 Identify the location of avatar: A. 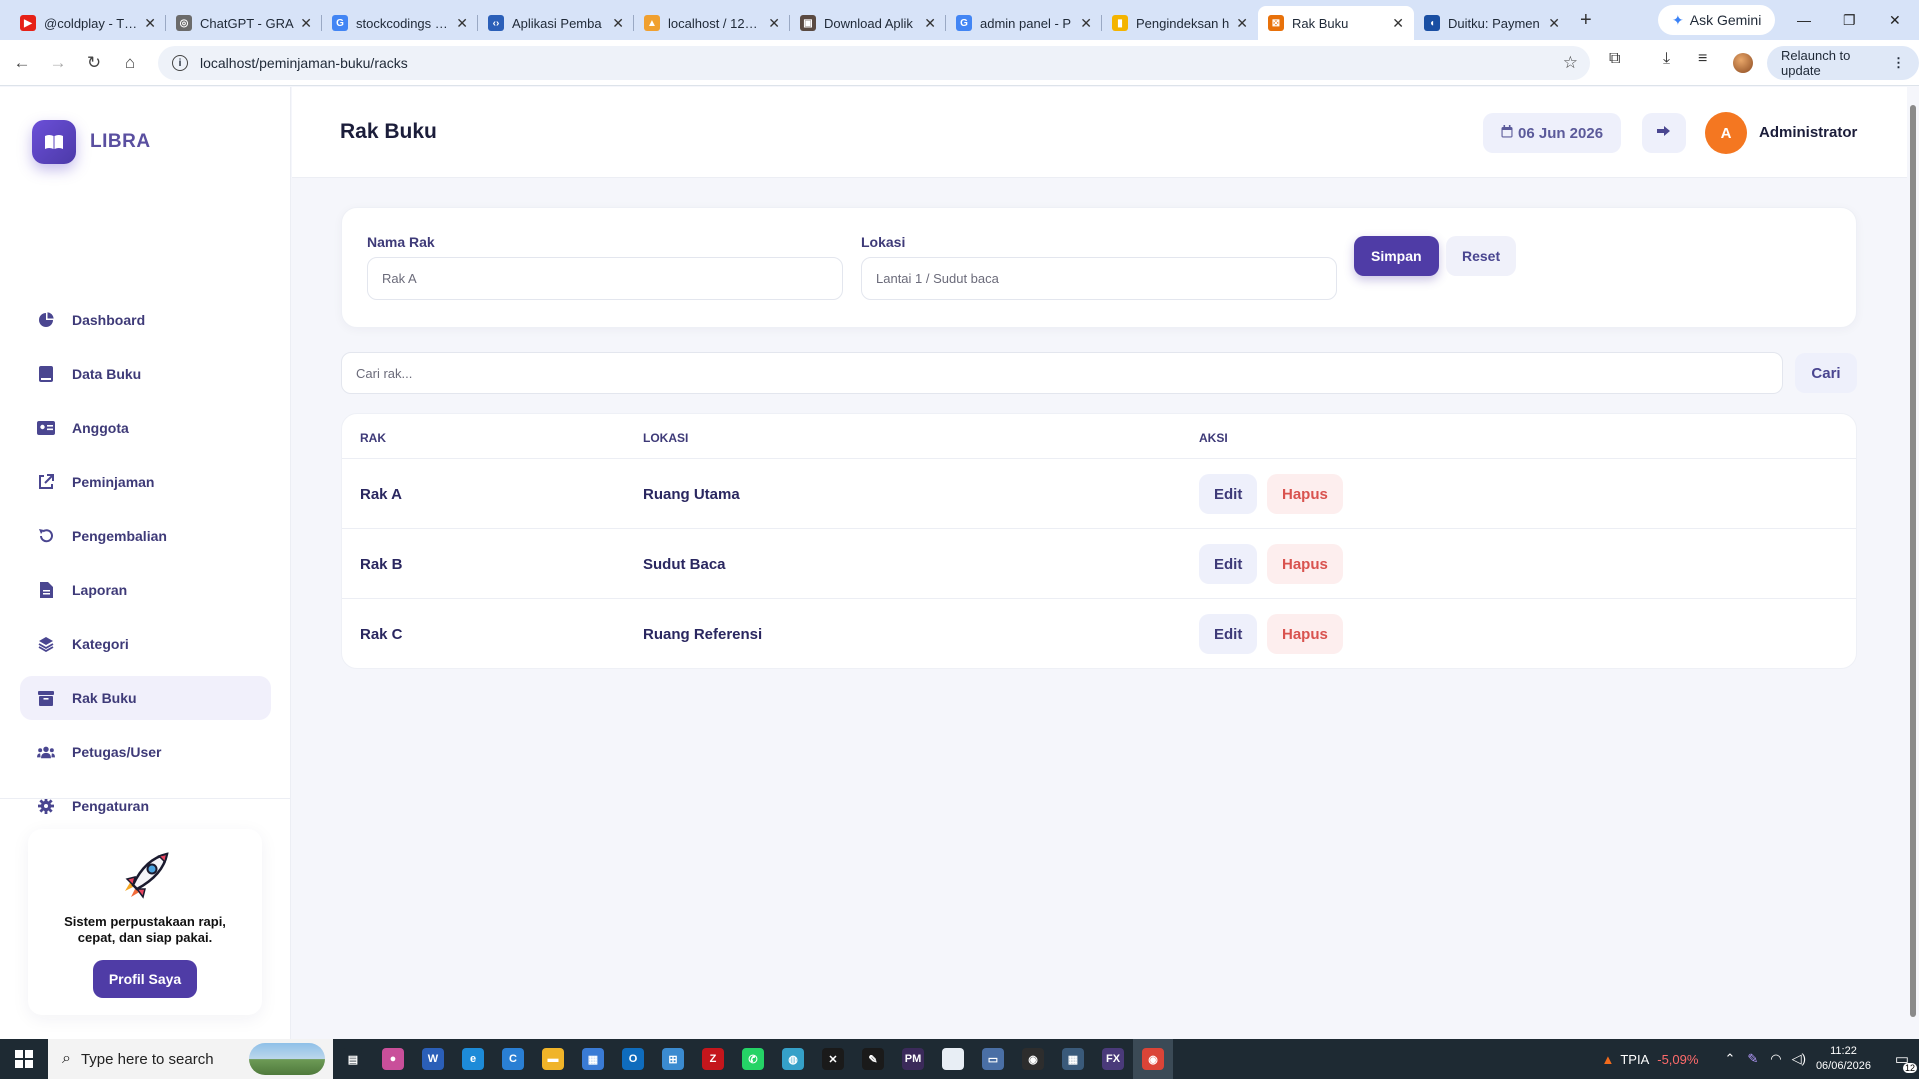
(1726, 133).